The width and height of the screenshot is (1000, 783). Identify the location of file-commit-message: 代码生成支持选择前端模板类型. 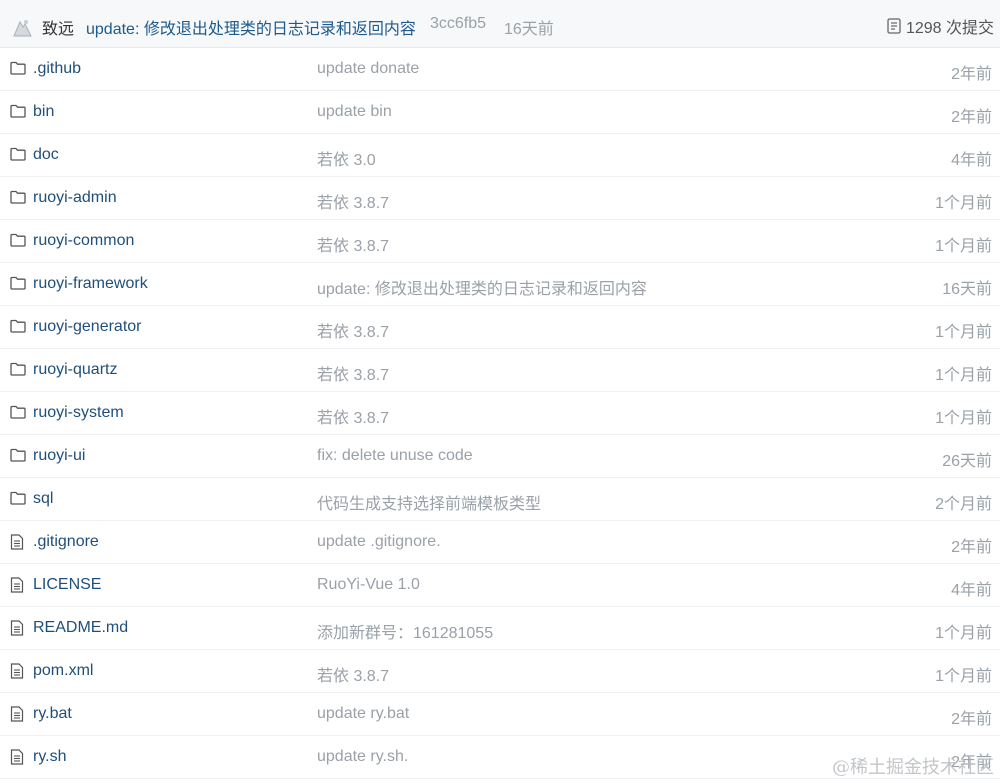
(429, 502).